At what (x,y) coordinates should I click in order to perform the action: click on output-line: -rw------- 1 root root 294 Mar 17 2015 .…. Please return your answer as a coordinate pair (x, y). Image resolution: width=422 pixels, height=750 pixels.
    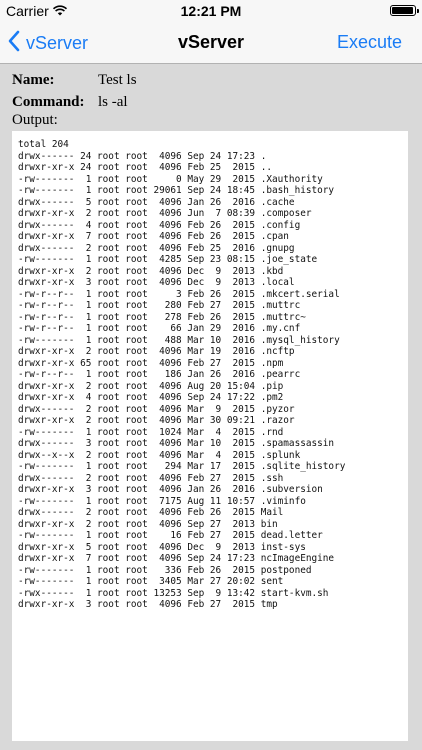
    Looking at the image, I should click on (182, 466).